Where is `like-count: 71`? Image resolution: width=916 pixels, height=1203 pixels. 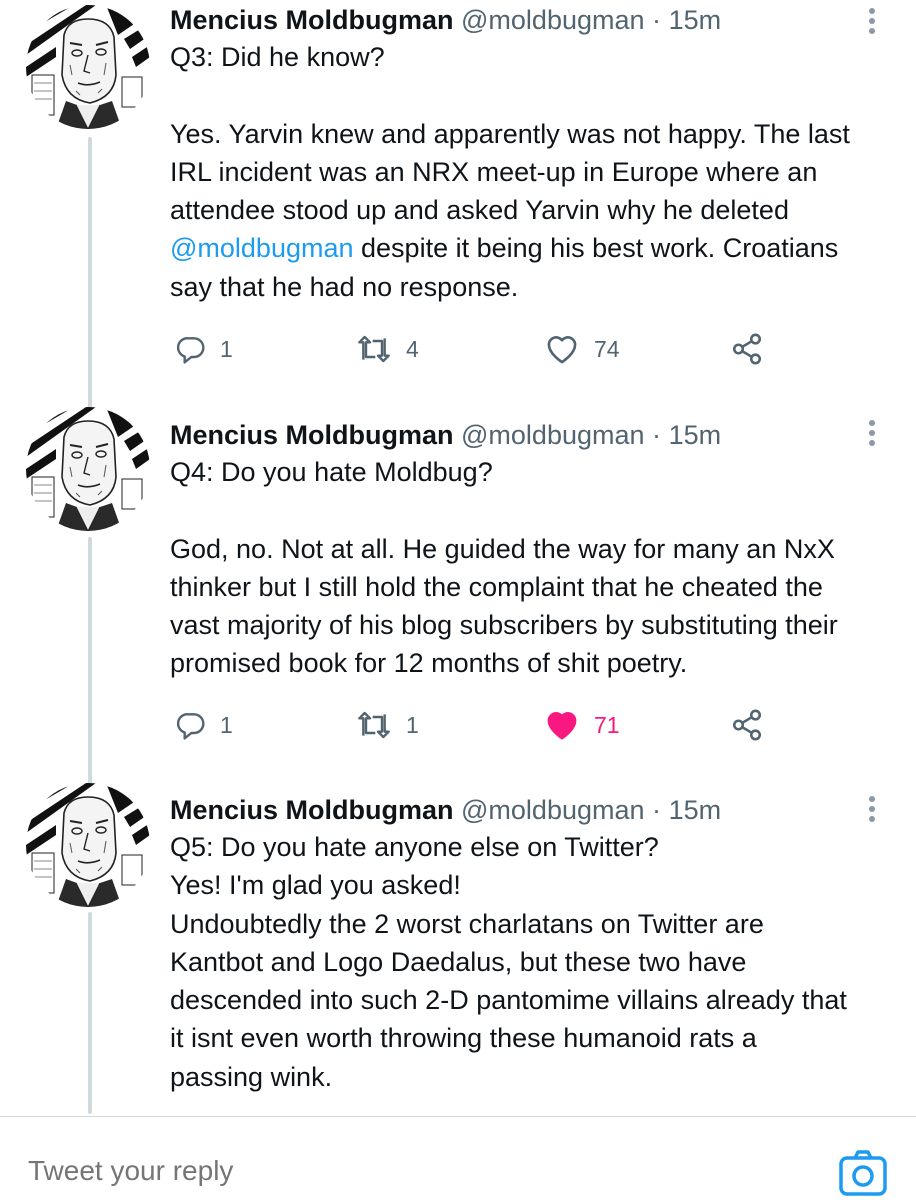
like-count: 71 is located at coordinates (607, 724).